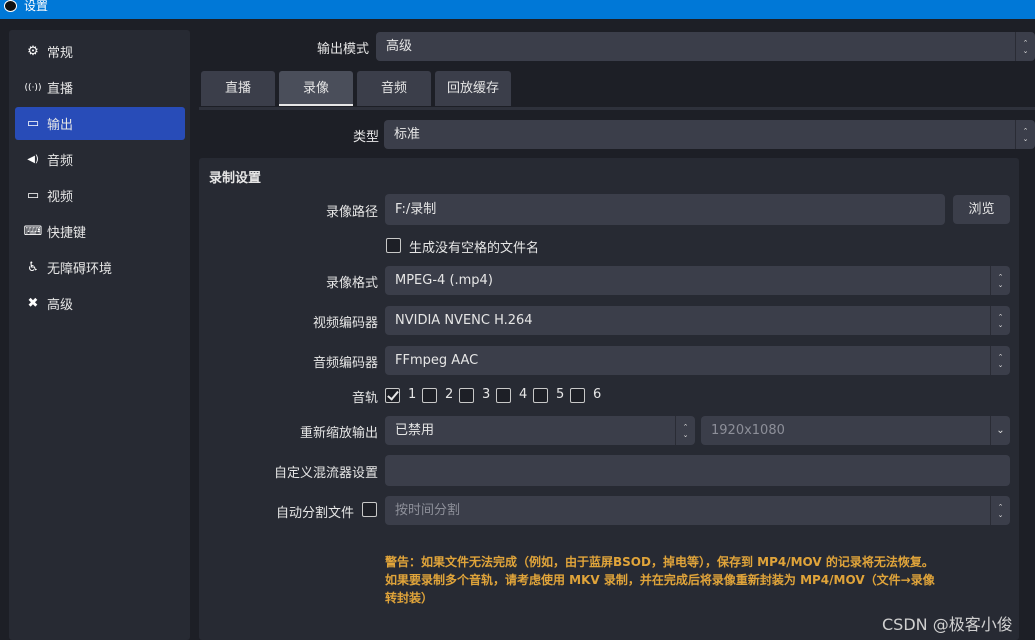  Describe the element at coordinates (33, 159) in the screenshot. I see `speaker-icon: ◀)` at that location.